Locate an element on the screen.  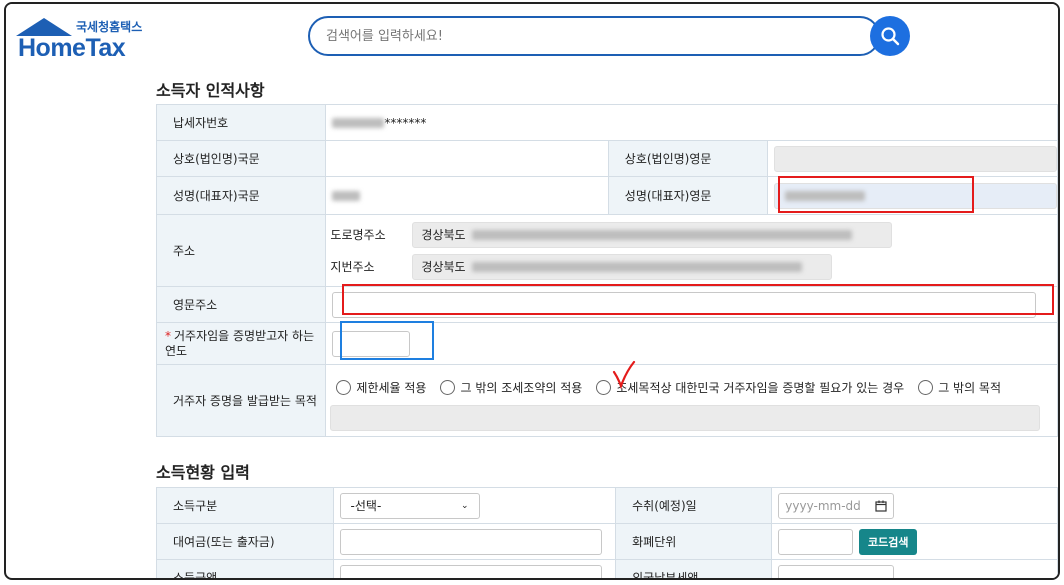
taxpayer-no-suffix: ******* is located at coordinates (405, 122).